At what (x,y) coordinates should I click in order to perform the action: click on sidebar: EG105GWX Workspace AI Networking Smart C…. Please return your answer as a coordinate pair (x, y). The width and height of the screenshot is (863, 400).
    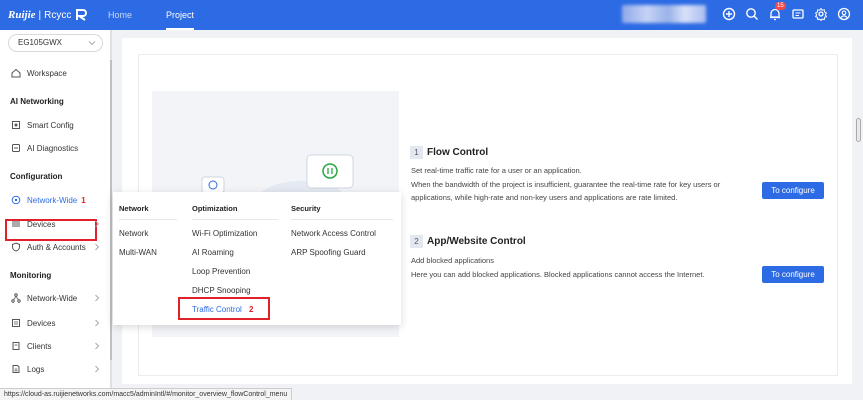
    Looking at the image, I should click on (56, 209).